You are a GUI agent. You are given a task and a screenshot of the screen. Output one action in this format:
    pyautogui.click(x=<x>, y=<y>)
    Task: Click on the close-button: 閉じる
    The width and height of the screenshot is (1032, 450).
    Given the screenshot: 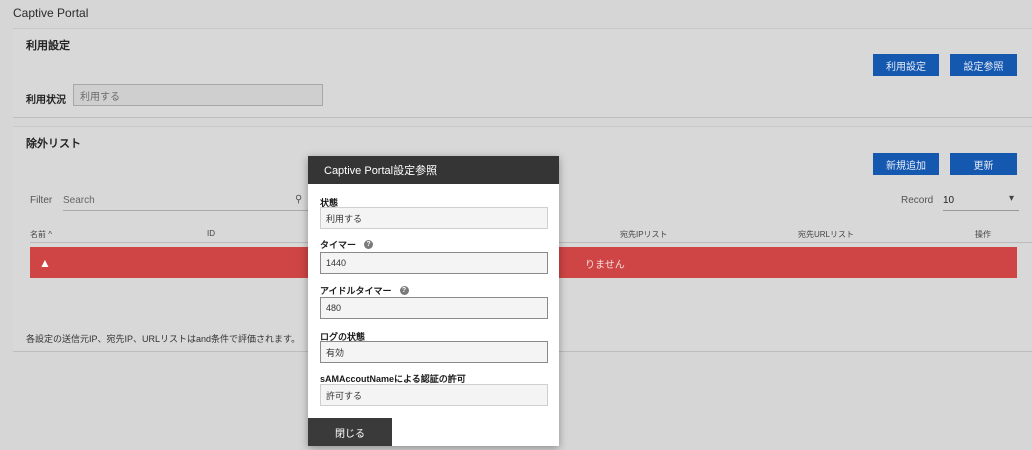 What is the action you would take?
    pyautogui.click(x=350, y=432)
    